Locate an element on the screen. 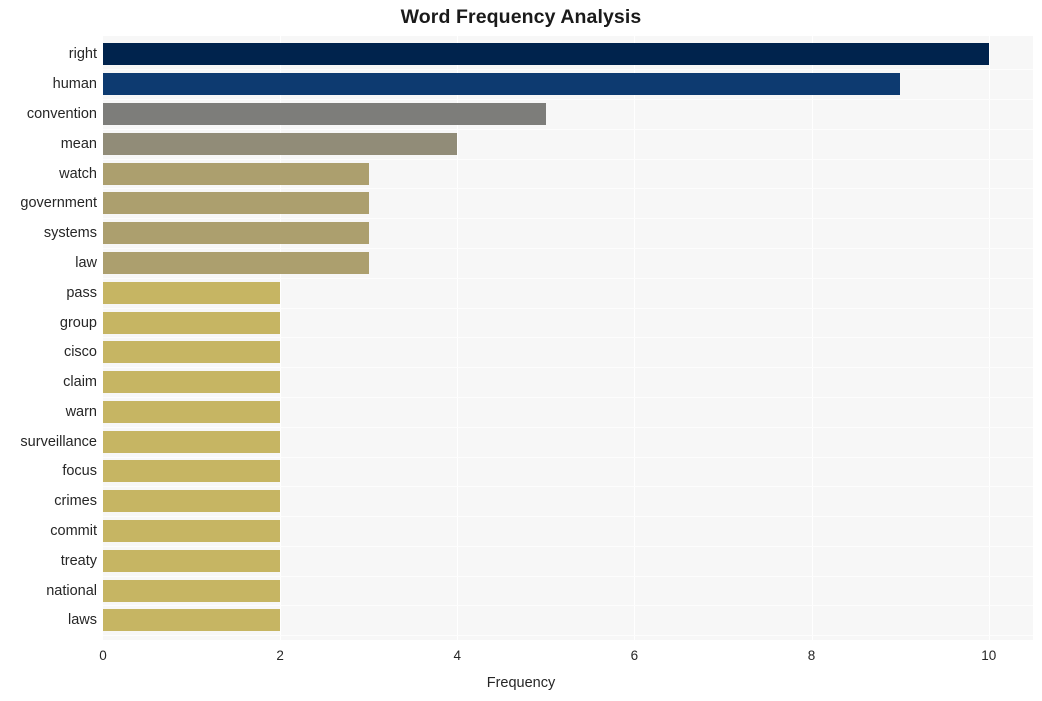 The width and height of the screenshot is (1042, 701). y-tick-label-crimes: crimes is located at coordinates (75, 501).